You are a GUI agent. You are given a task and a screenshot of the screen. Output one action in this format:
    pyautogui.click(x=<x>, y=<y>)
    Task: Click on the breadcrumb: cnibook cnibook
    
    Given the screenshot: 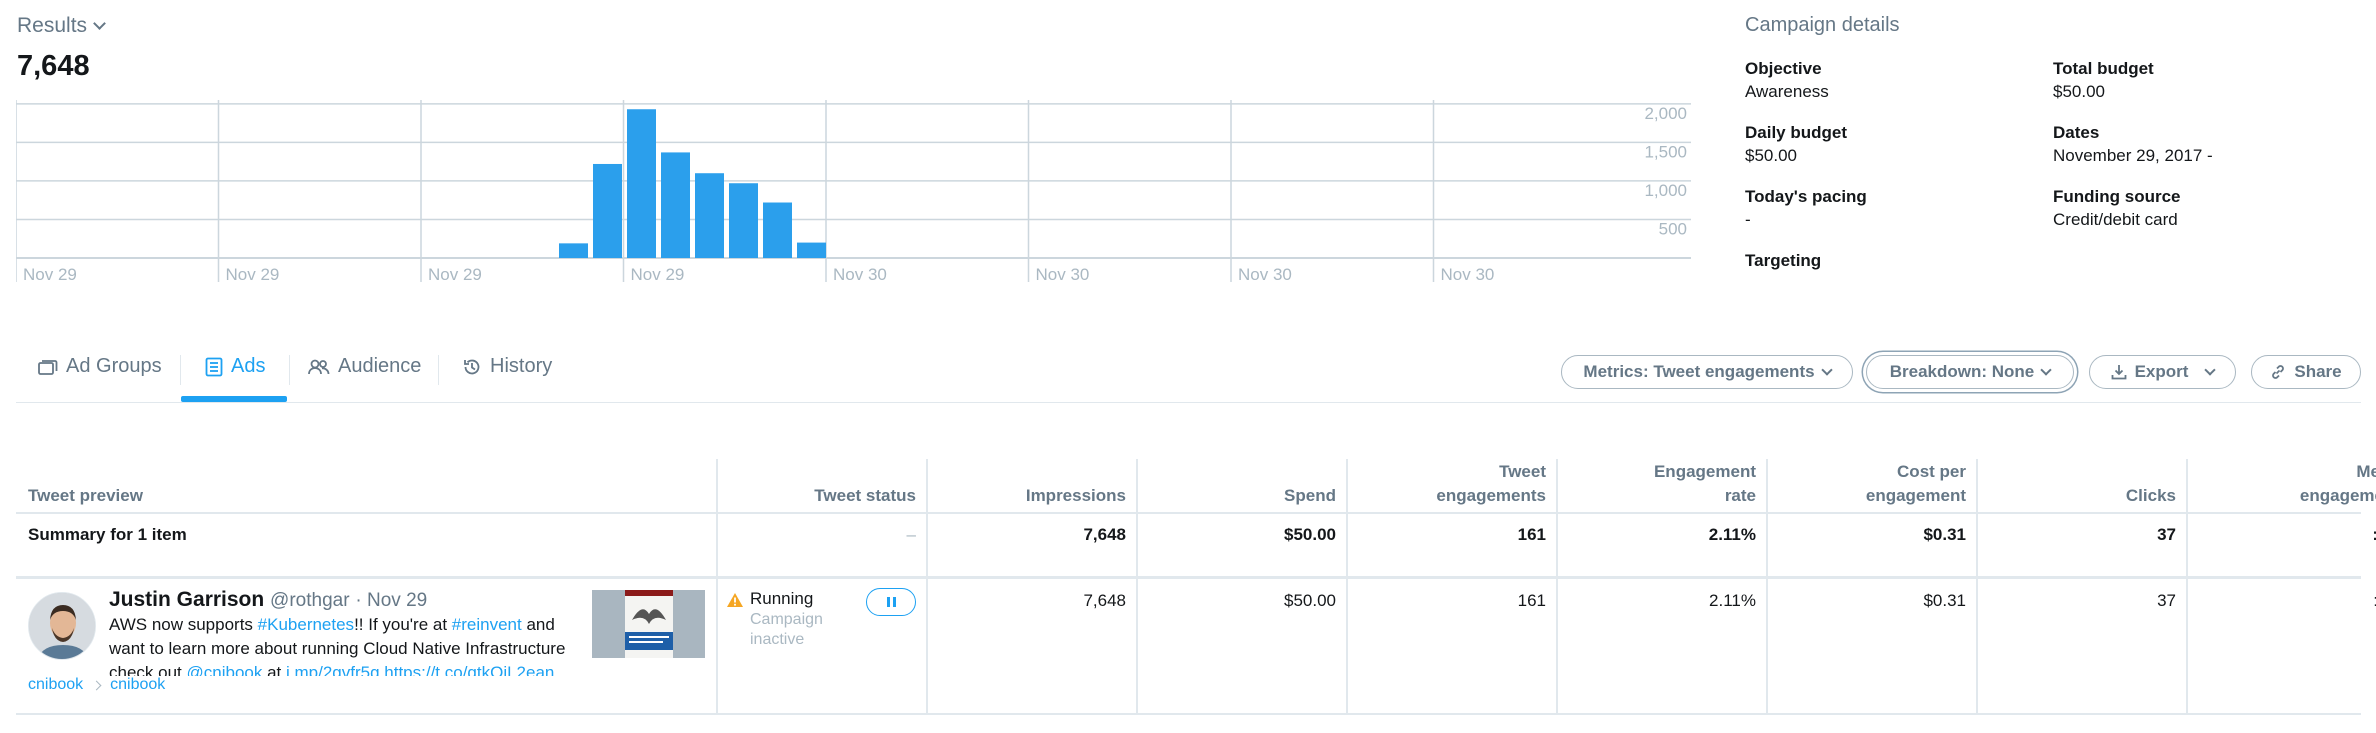 What is the action you would take?
    pyautogui.click(x=96, y=685)
    